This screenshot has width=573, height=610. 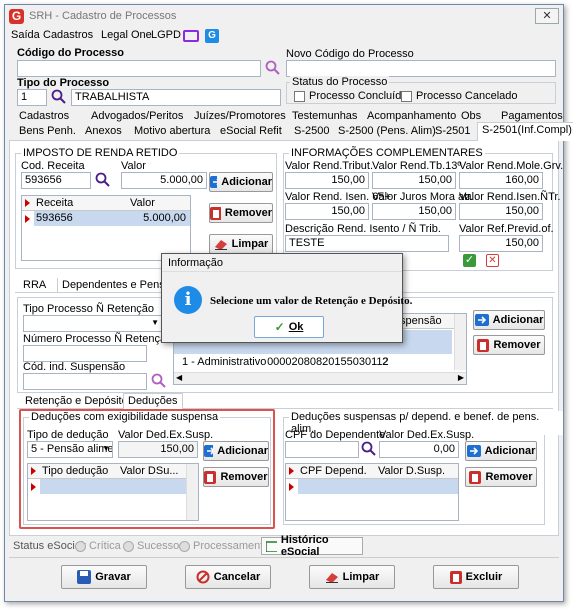 I want to click on deducoes-adicionar-button: Adicionar, so click(x=236, y=451).